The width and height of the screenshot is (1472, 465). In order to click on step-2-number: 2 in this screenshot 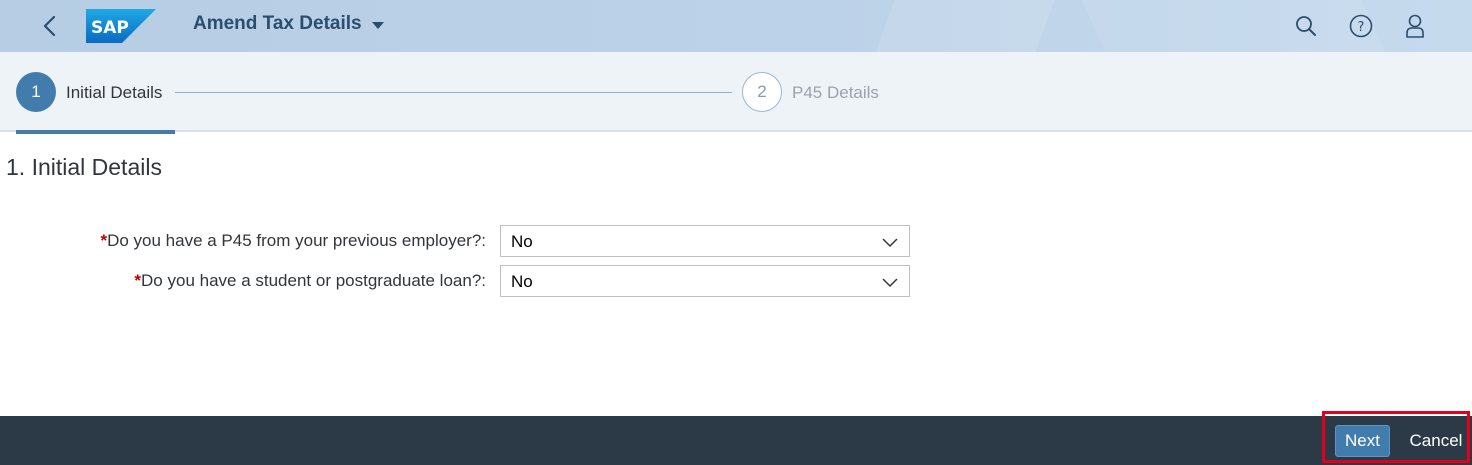, I will do `click(762, 92)`.